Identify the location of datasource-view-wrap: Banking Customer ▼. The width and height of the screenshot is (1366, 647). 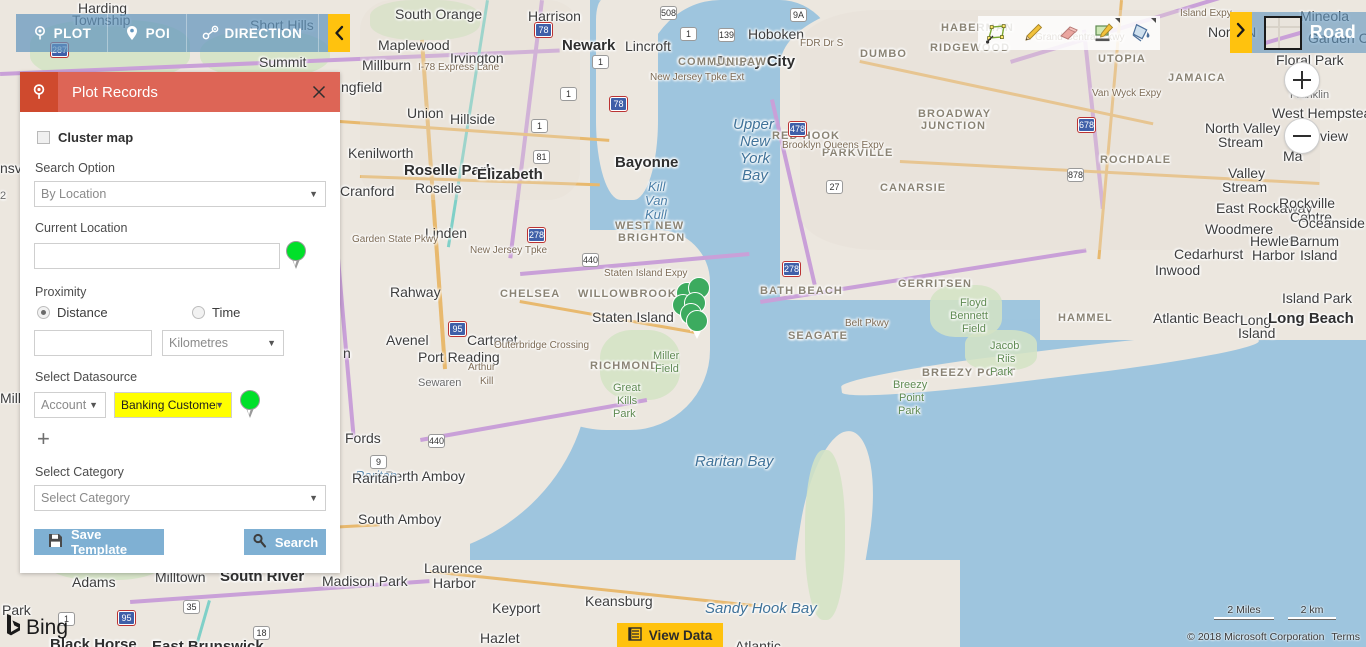
(173, 405).